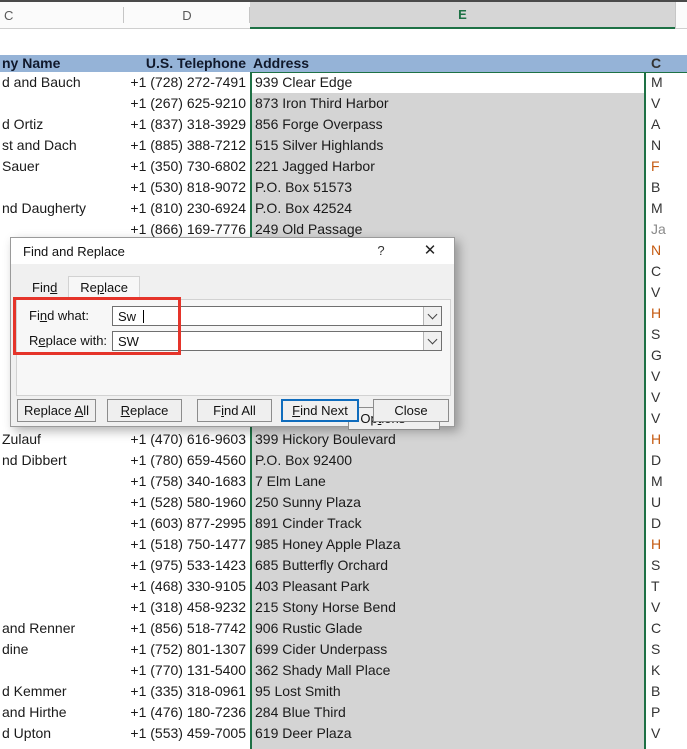 The width and height of the screenshot is (687, 749). What do you see at coordinates (186, 103) in the screenshot?
I see `cell-telephone: +1 (267) 625-9210` at bounding box center [186, 103].